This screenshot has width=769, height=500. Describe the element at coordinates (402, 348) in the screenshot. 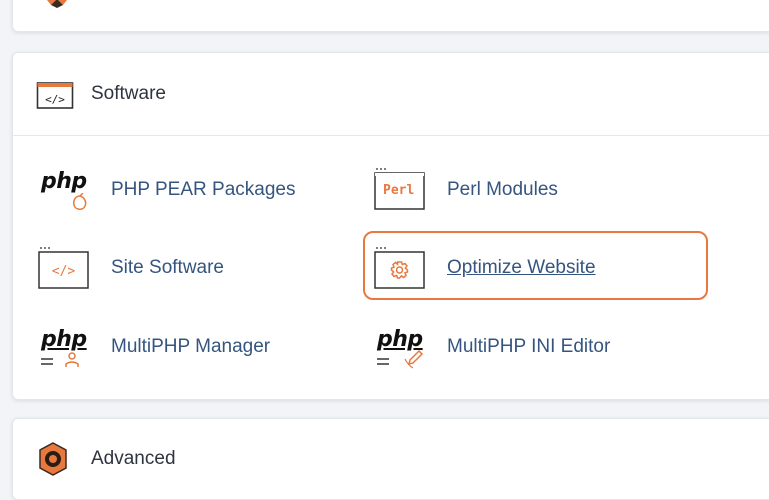

I see `php-ini-editor-icon: php` at that location.